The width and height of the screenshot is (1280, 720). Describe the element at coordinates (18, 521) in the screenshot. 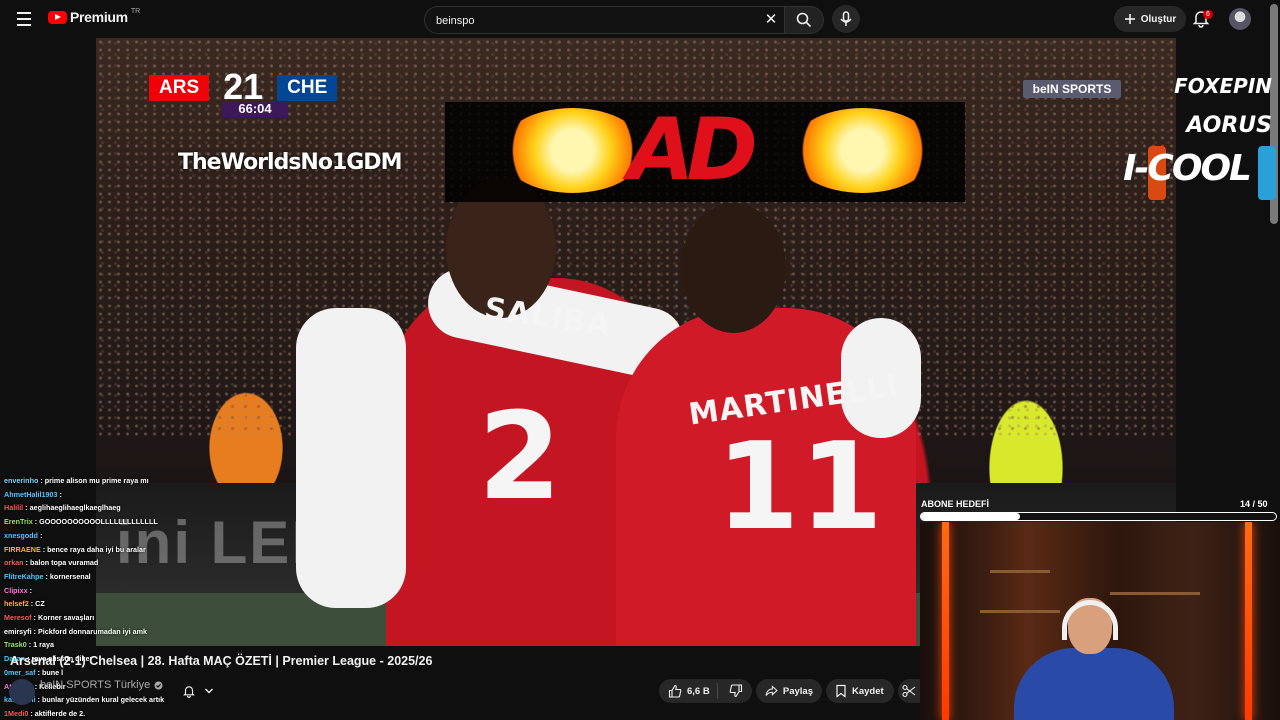

I see `chat-username: ErenTrix` at that location.